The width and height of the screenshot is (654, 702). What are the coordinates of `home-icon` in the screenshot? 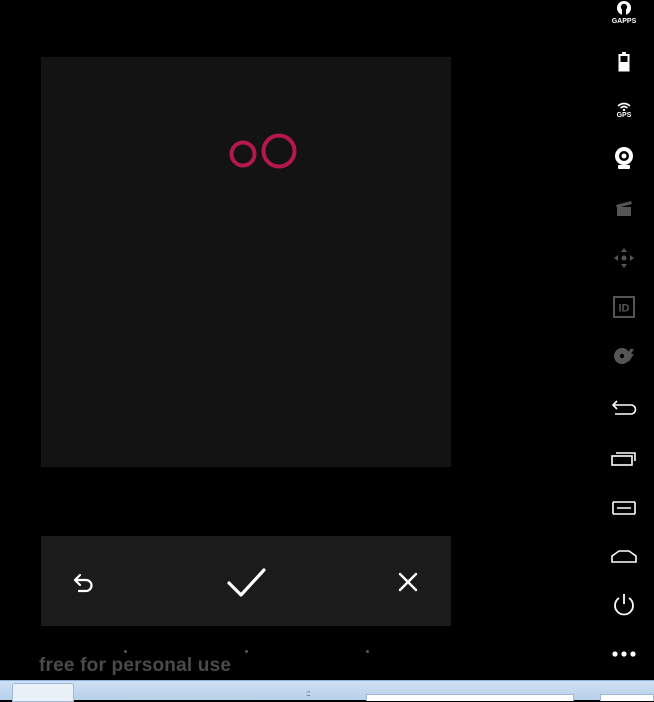 It's located at (624, 556).